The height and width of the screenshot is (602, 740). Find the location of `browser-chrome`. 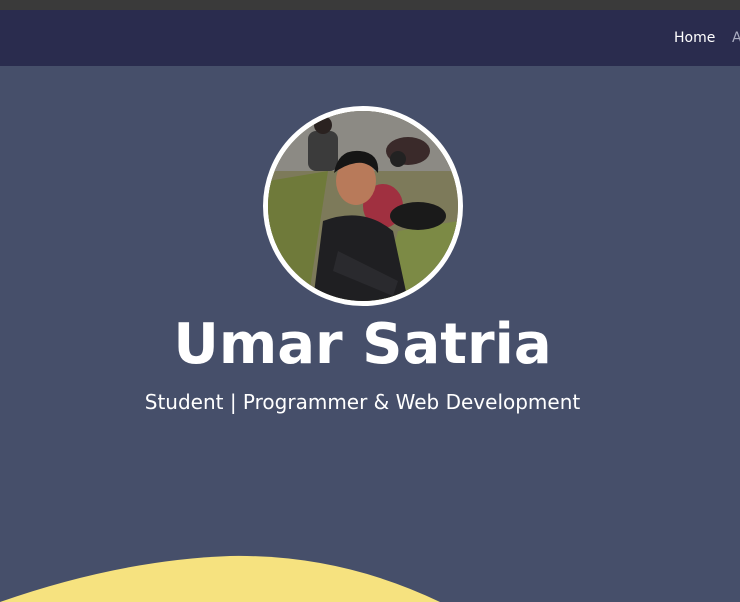

browser-chrome is located at coordinates (370, 5).